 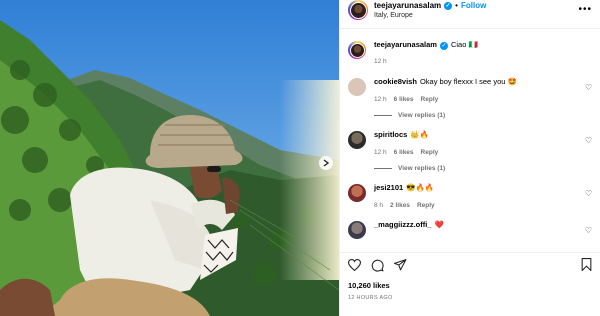 I want to click on post-timestamp: 12 HOURS AGO, so click(x=370, y=298).